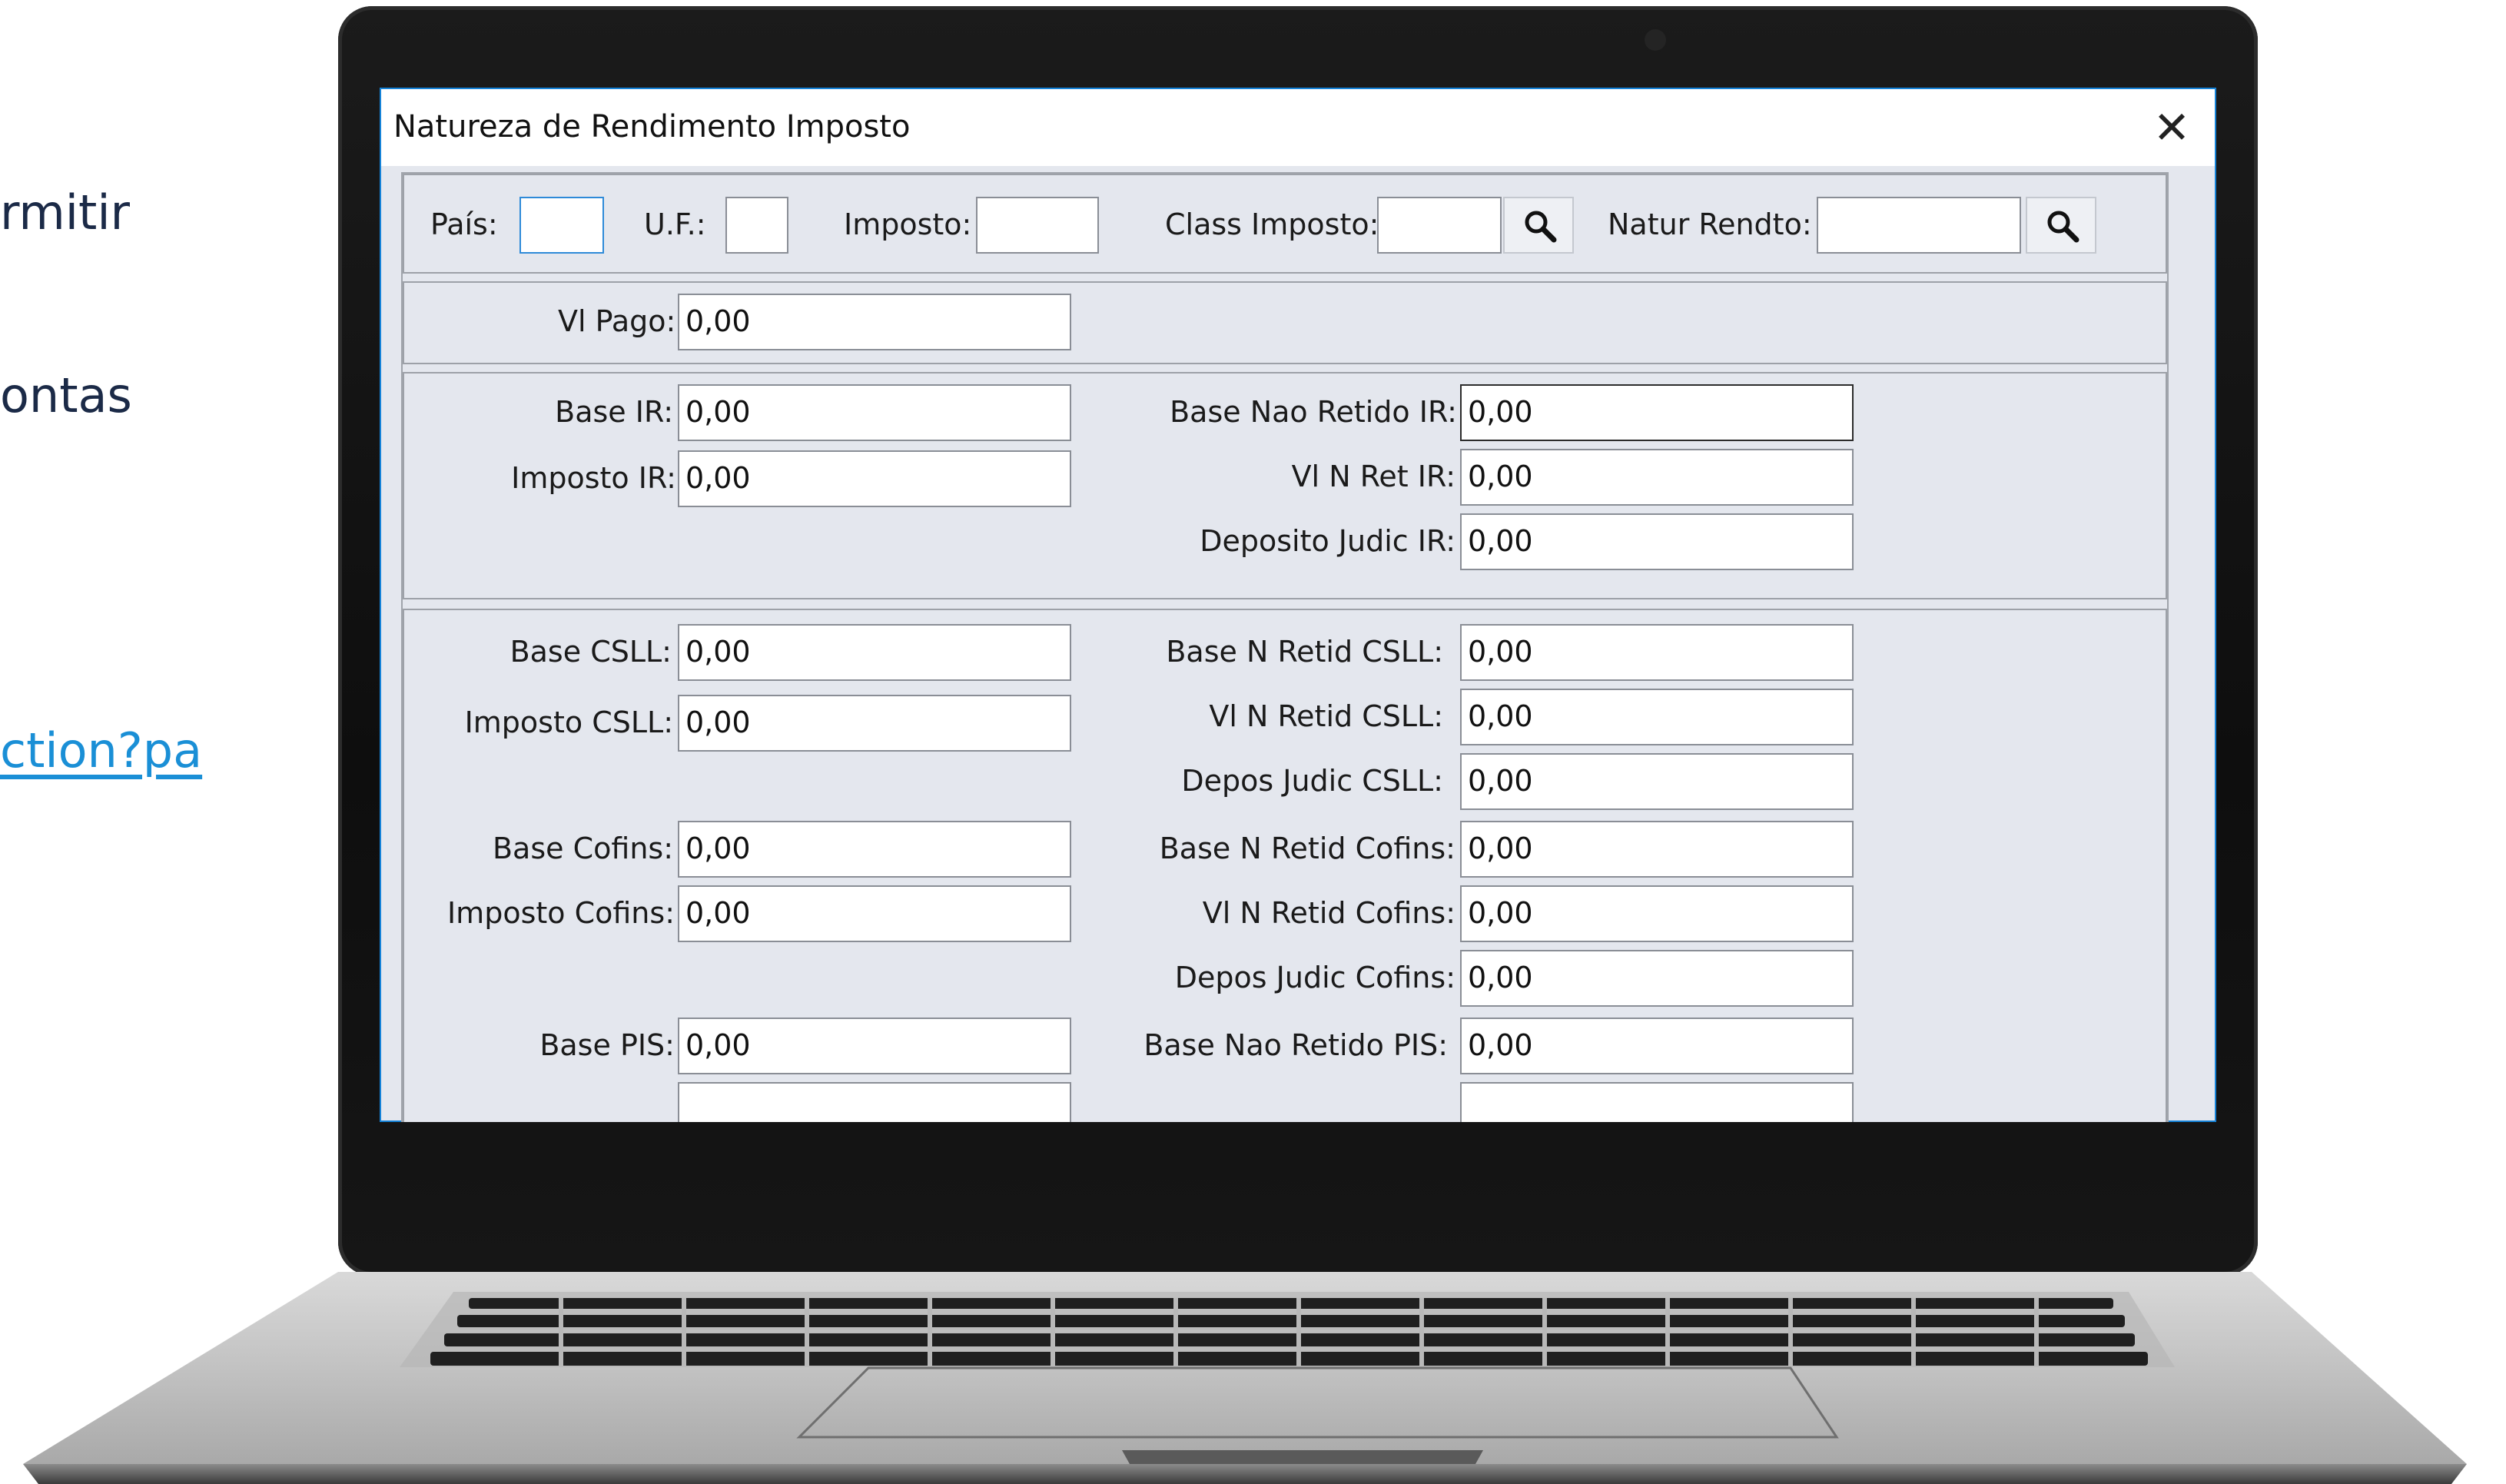 This screenshot has width=2506, height=1484. What do you see at coordinates (1326, 716) in the screenshot?
I see `vl-n-retid-csll-label: Vl N Retid CSLL:` at bounding box center [1326, 716].